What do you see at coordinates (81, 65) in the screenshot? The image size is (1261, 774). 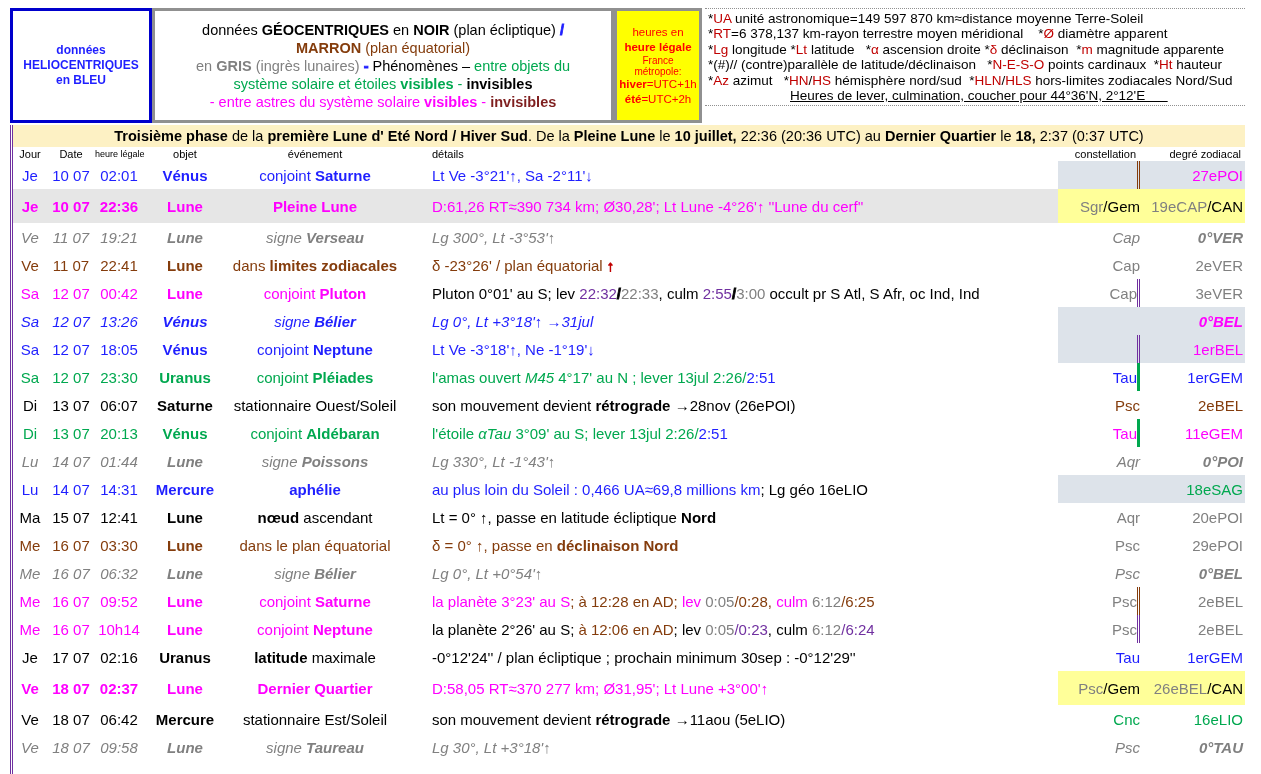 I see `heliocentric-legend-box: données HELIOCENTRIQUES en BLEU` at bounding box center [81, 65].